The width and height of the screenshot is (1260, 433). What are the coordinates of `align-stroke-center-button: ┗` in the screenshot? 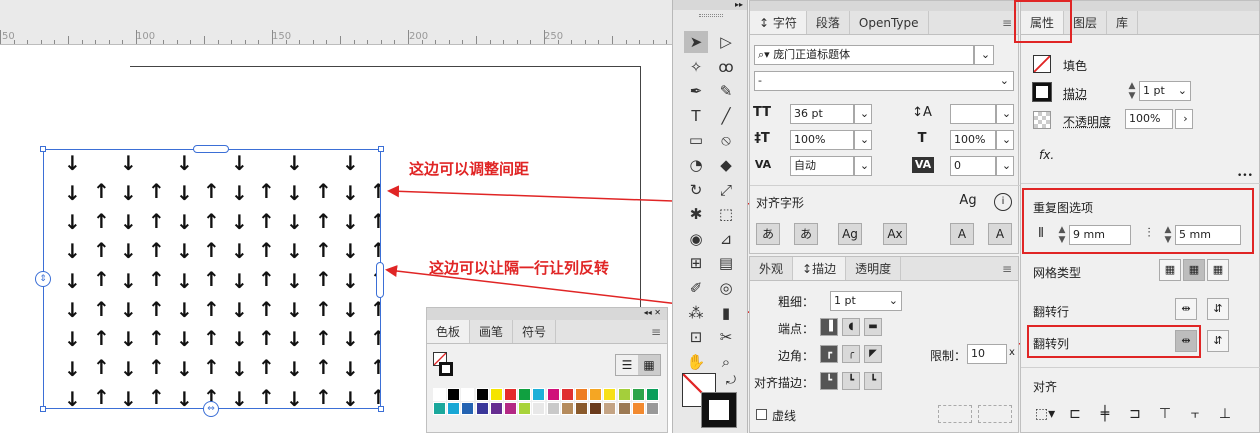 It's located at (829, 381).